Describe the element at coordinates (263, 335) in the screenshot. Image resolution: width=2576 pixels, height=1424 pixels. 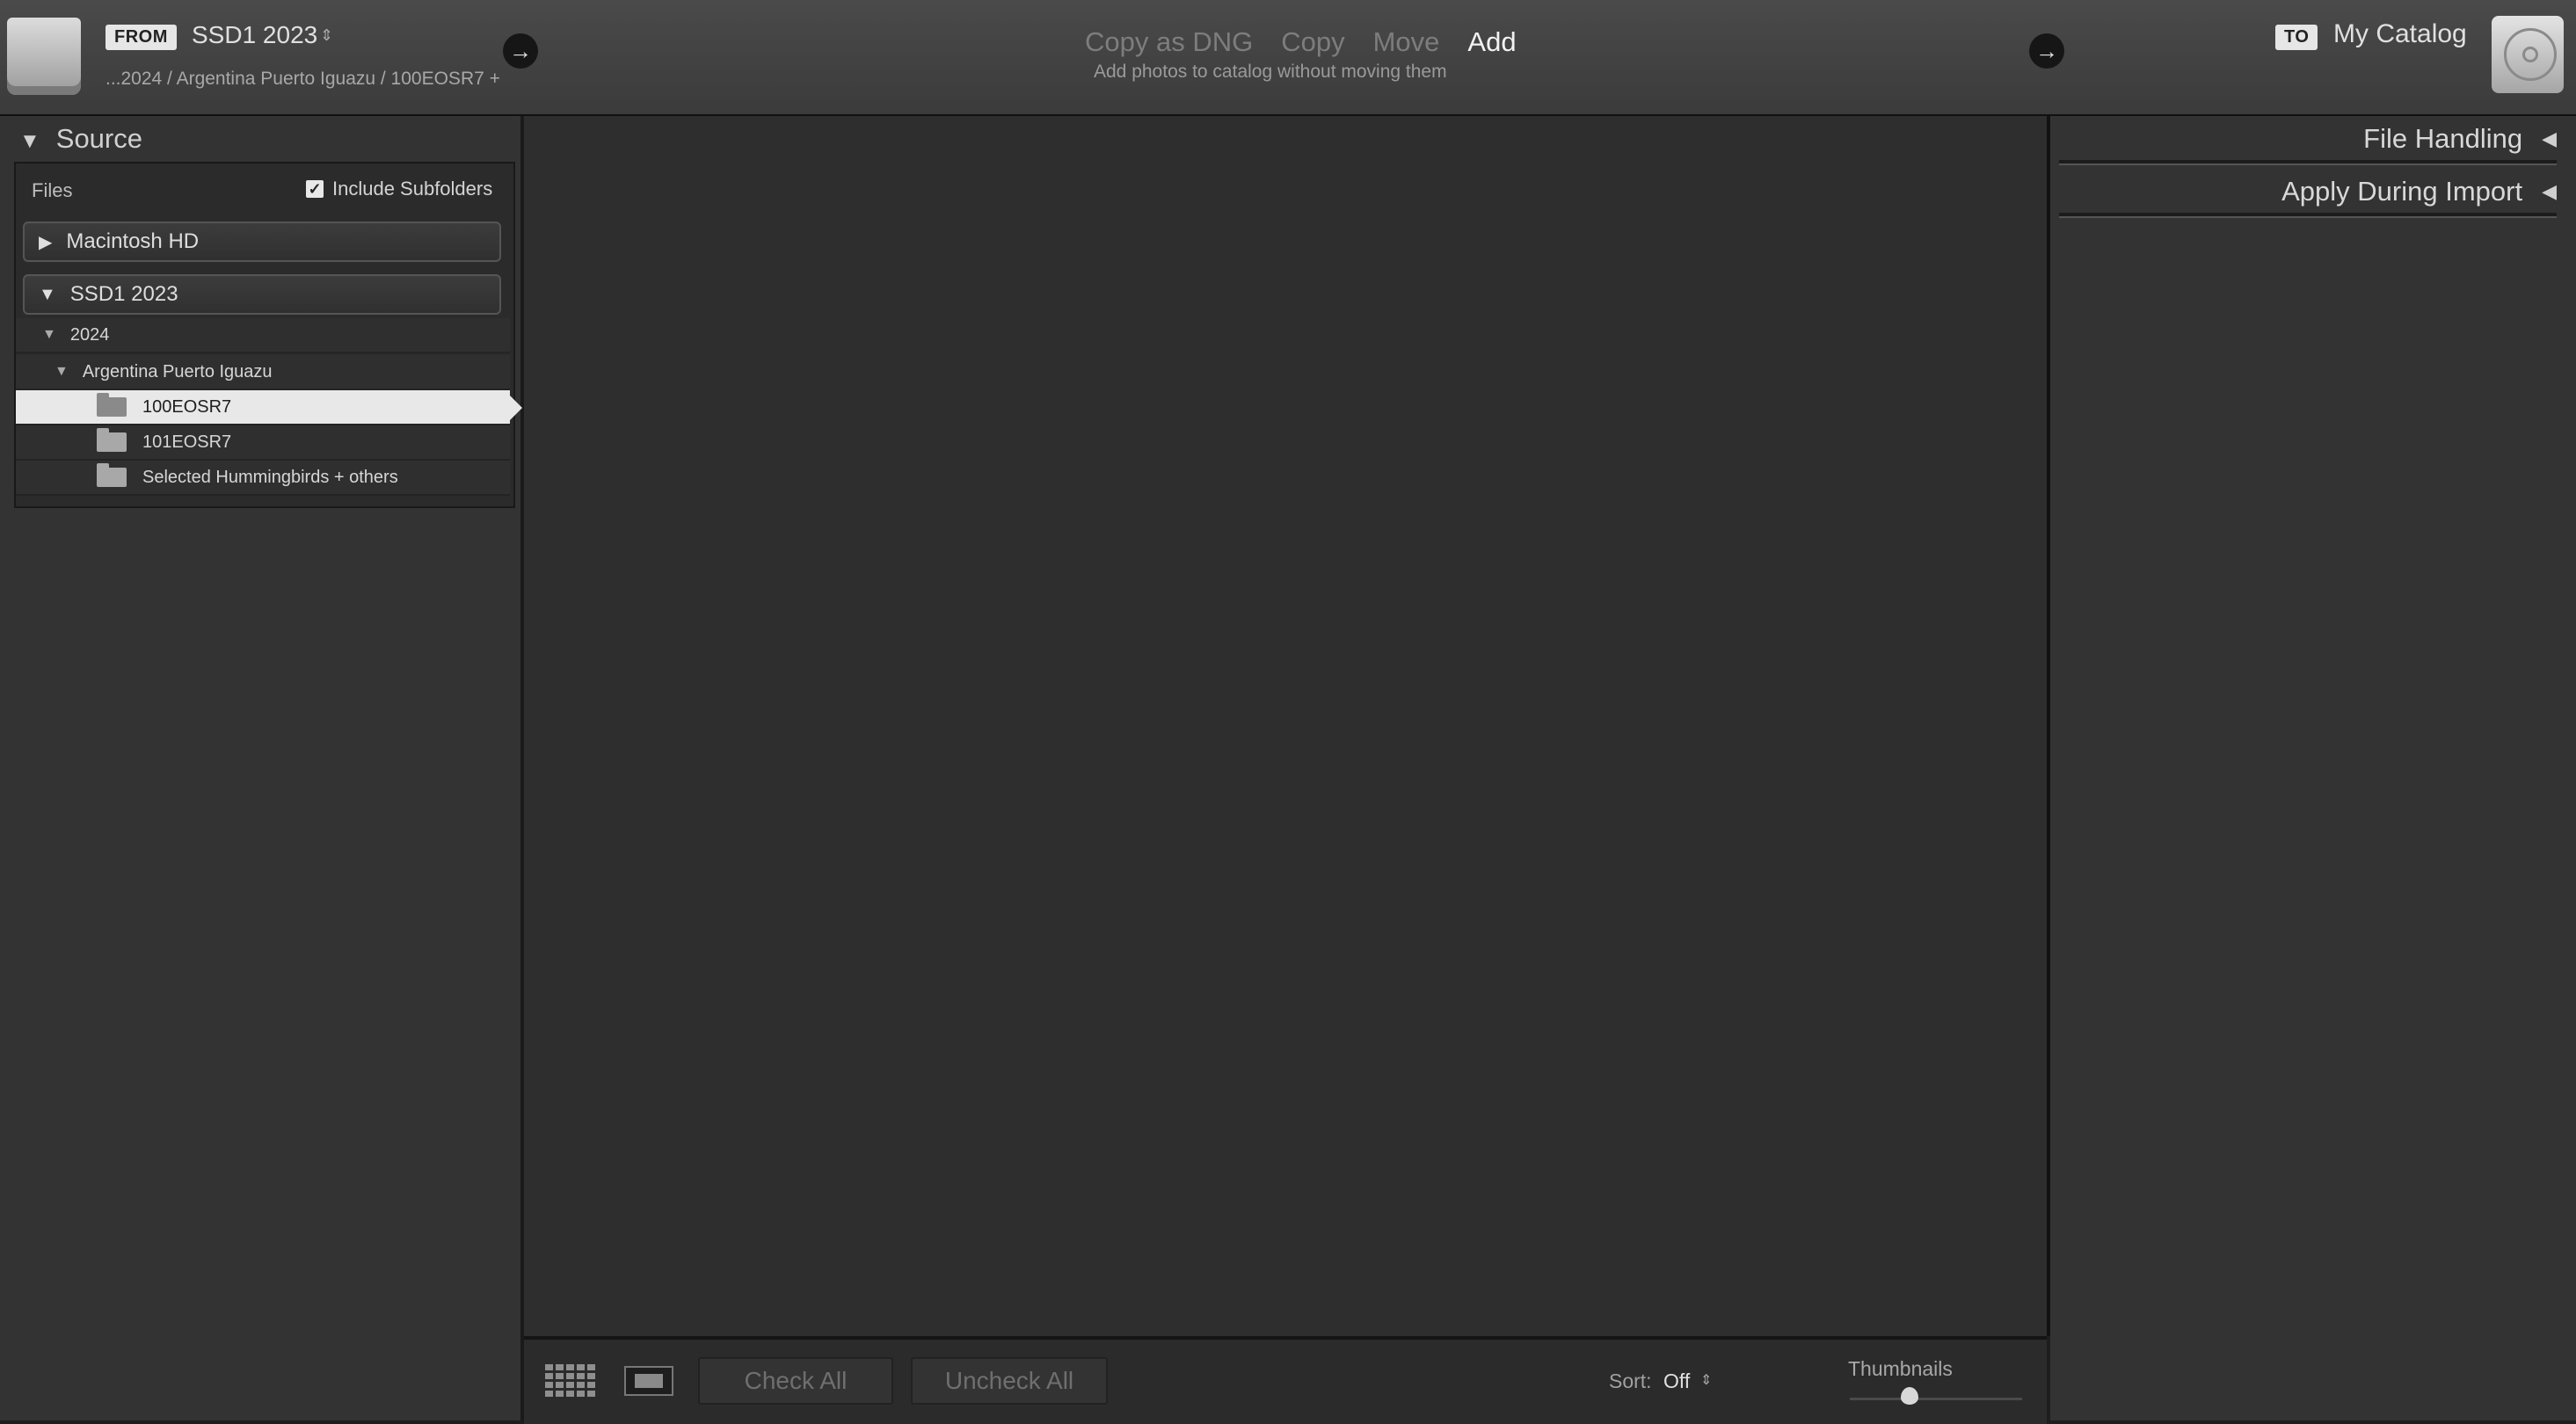
I see `folder-row-2024: ▼ 2024` at that location.